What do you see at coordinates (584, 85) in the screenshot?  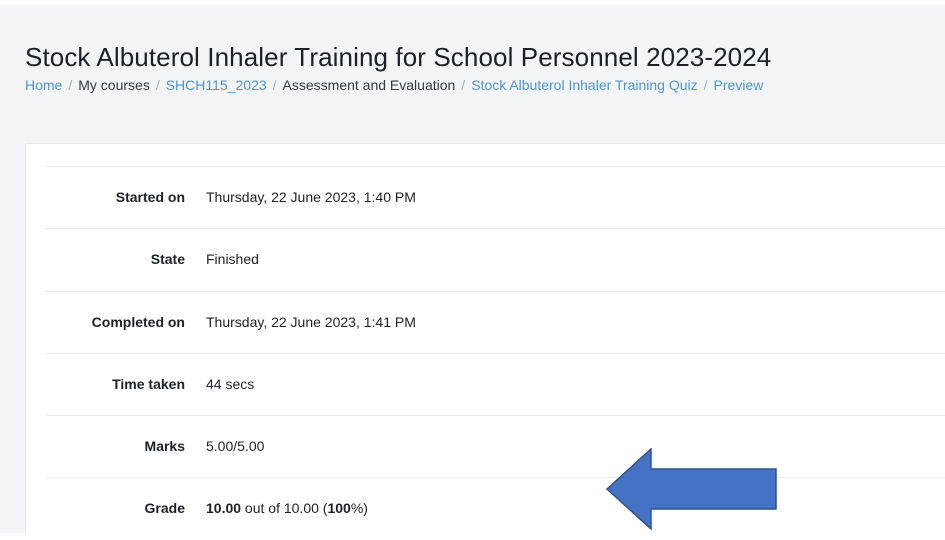 I see `breadcrumb-quiz-link: Stock Albuterol Inhaler Training Quiz` at bounding box center [584, 85].